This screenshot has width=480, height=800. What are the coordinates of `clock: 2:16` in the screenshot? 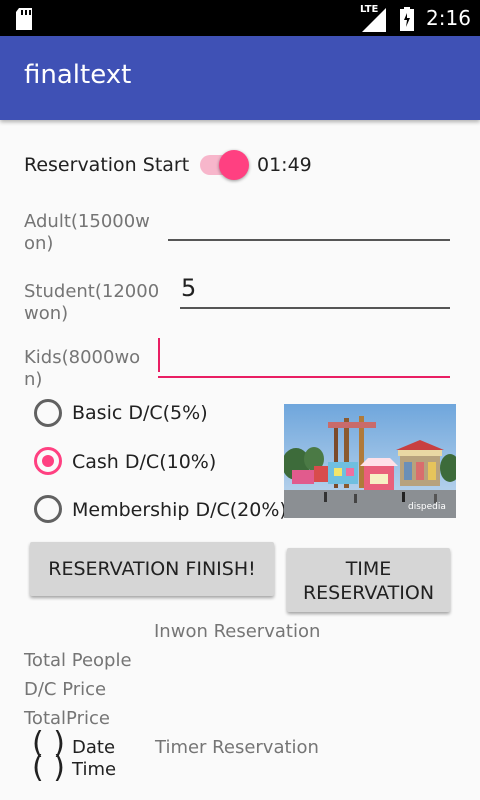 It's located at (448, 18).